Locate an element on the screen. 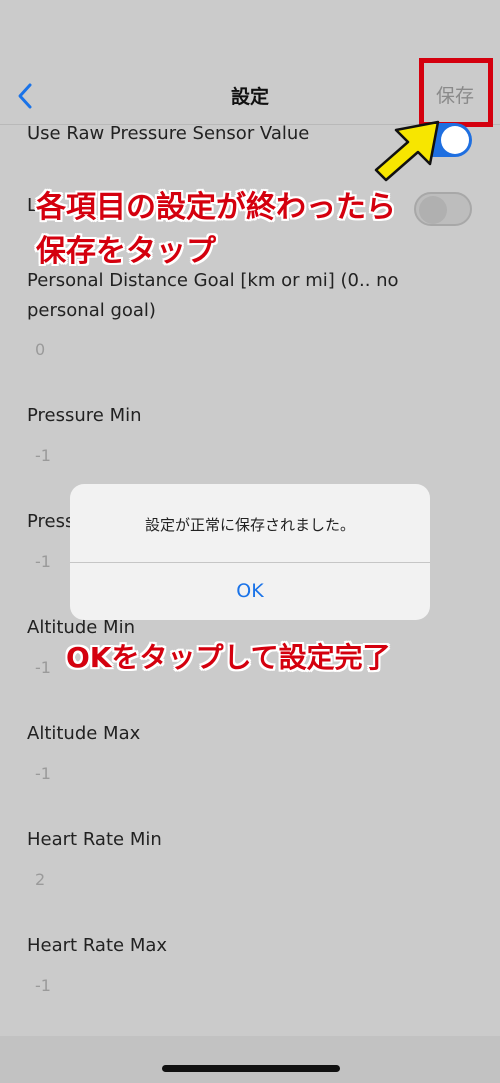  dialog-ok-button: OK is located at coordinates (250, 591).